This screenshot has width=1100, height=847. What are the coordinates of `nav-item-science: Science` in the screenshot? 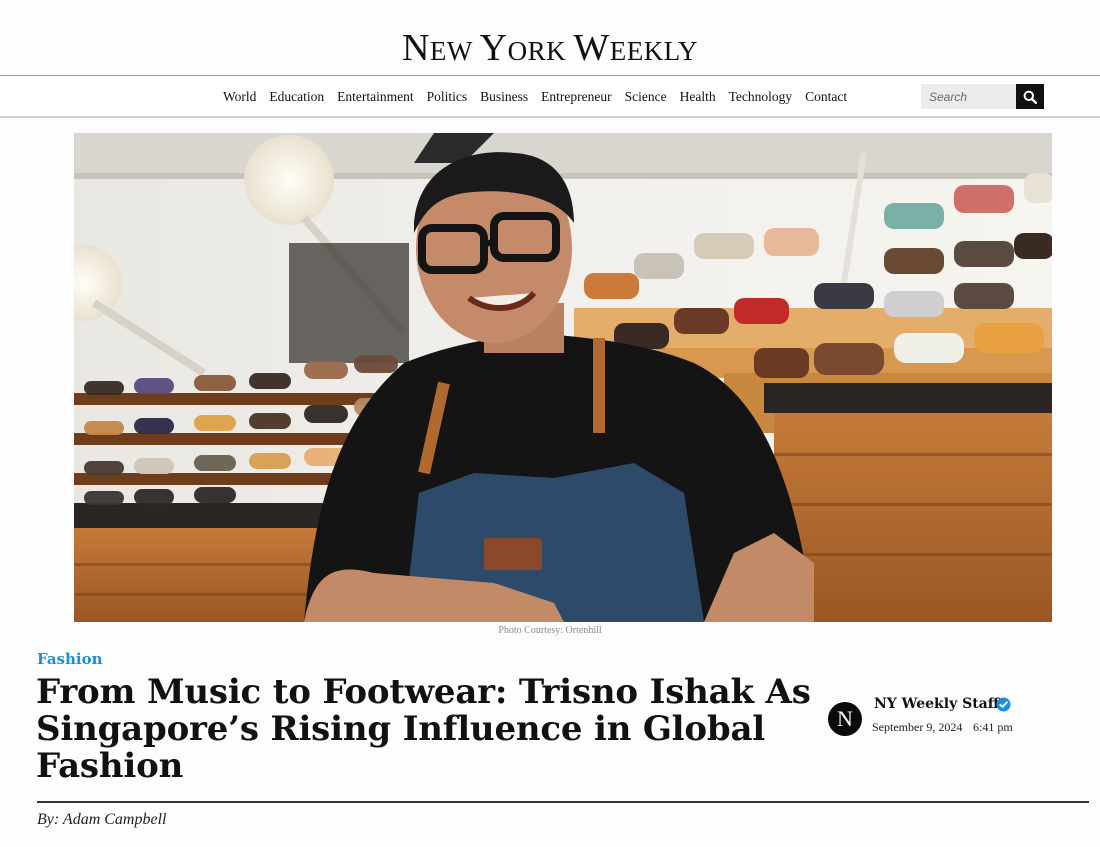 It's located at (646, 97).